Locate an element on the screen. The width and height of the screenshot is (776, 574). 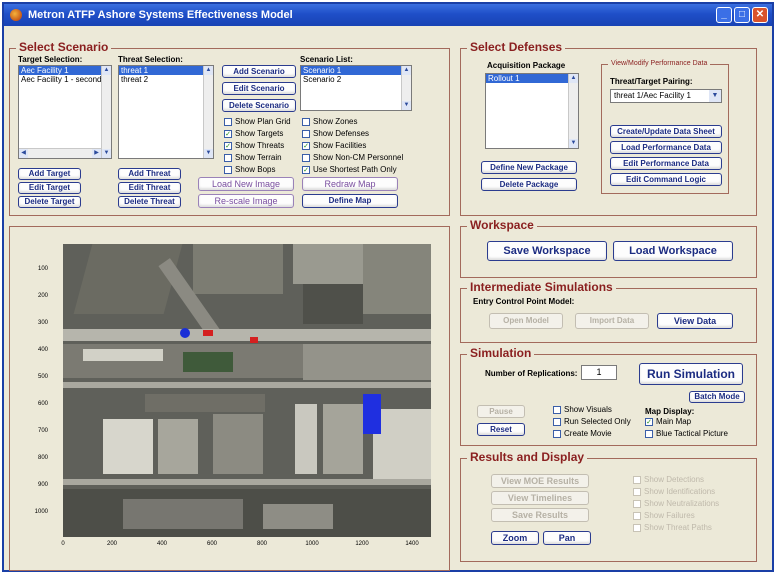
batch-mode-button: Batch Mode is located at coordinates (717, 397).